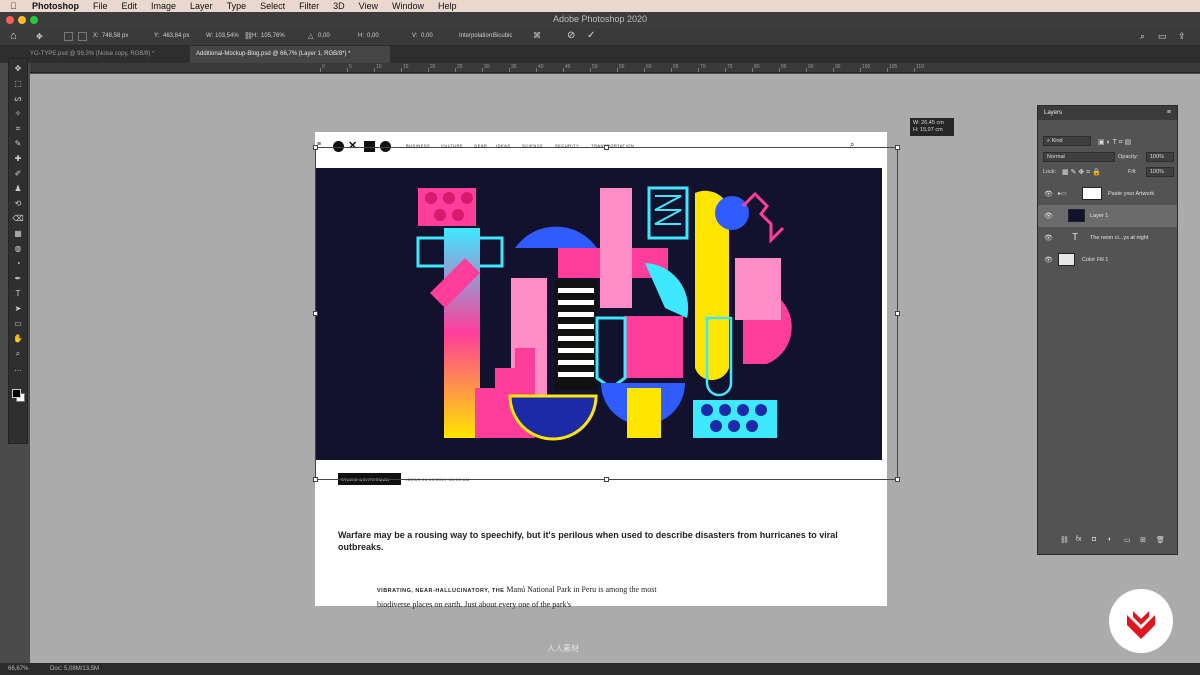 The height and width of the screenshot is (675, 1200). What do you see at coordinates (502, 36) in the screenshot?
I see `interpolation-select: Bicubic` at bounding box center [502, 36].